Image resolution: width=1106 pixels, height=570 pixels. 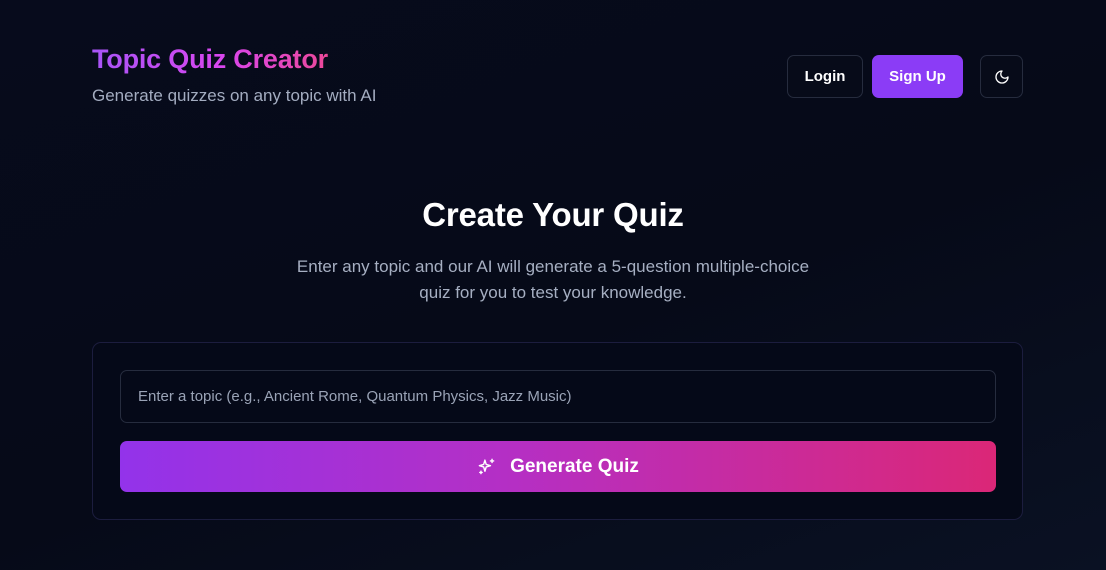 I want to click on sparkles-icon, so click(x=486, y=466).